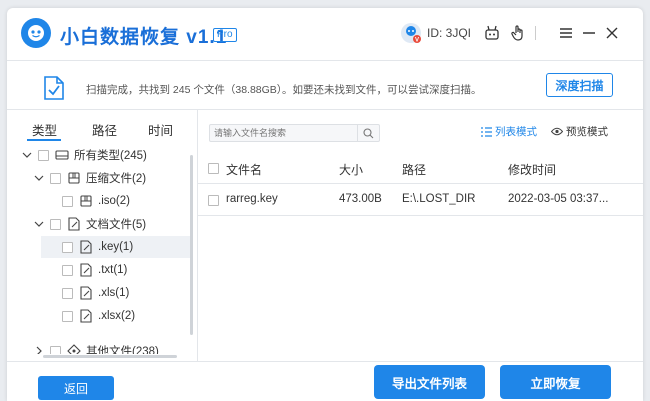 The image size is (650, 401). What do you see at coordinates (213, 168) in the screenshot?
I see `select-all-checkbox` at bounding box center [213, 168].